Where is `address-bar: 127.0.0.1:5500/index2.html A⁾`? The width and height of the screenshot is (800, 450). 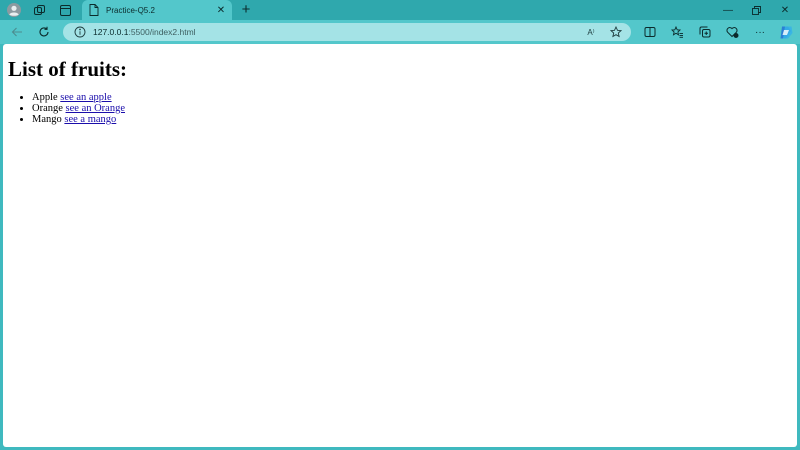
address-bar: 127.0.0.1:5500/index2.html A⁾ is located at coordinates (347, 32).